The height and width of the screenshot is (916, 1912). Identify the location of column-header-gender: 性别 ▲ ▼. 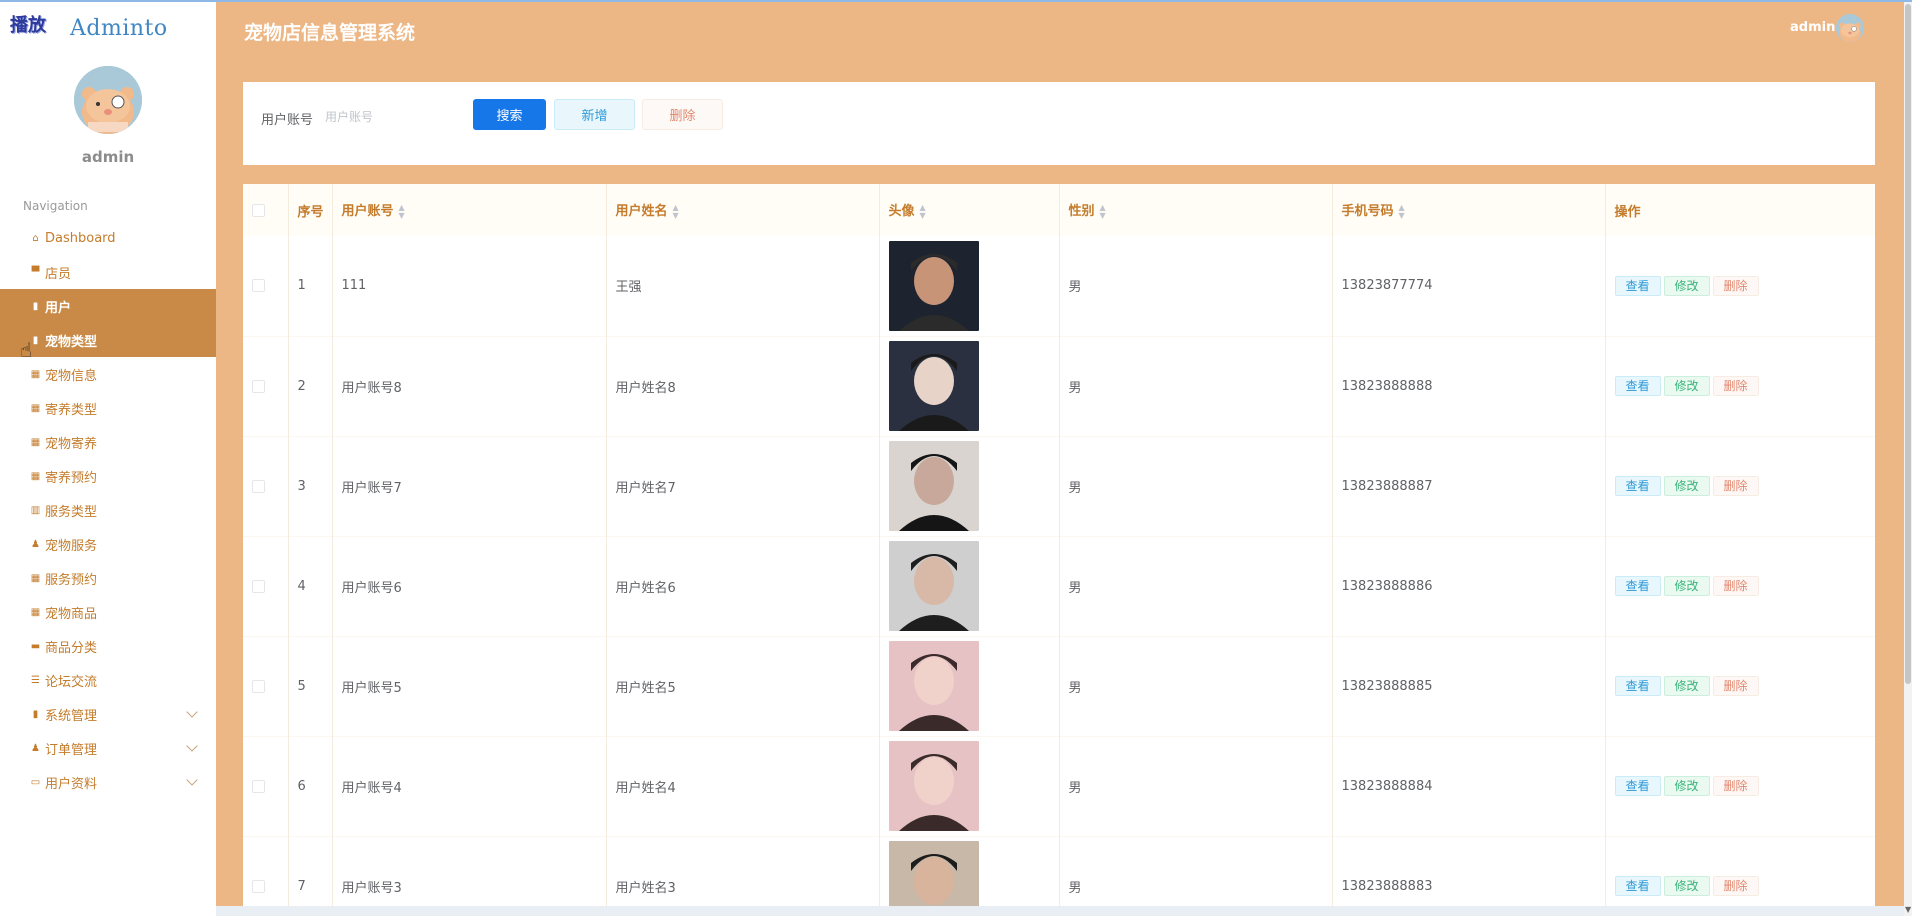
(1196, 210).